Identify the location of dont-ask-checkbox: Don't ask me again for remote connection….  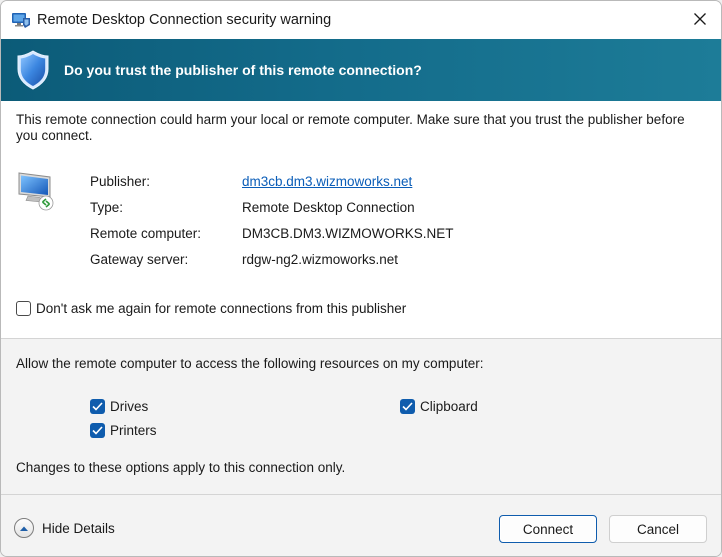
(211, 308).